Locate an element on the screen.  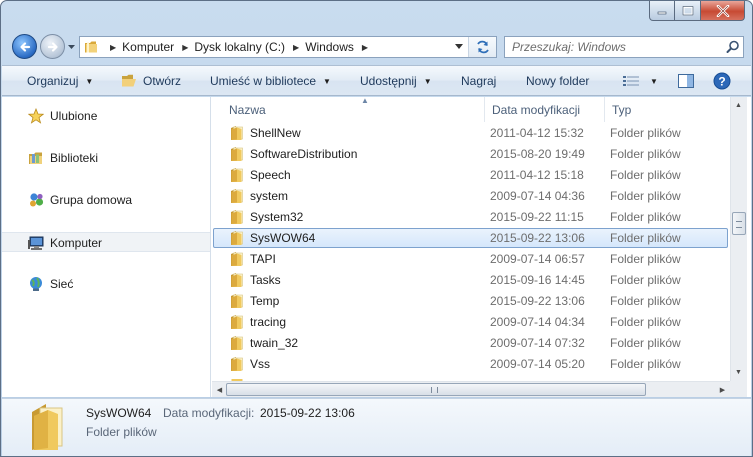
back-arrow-icon is located at coordinates (25, 47).